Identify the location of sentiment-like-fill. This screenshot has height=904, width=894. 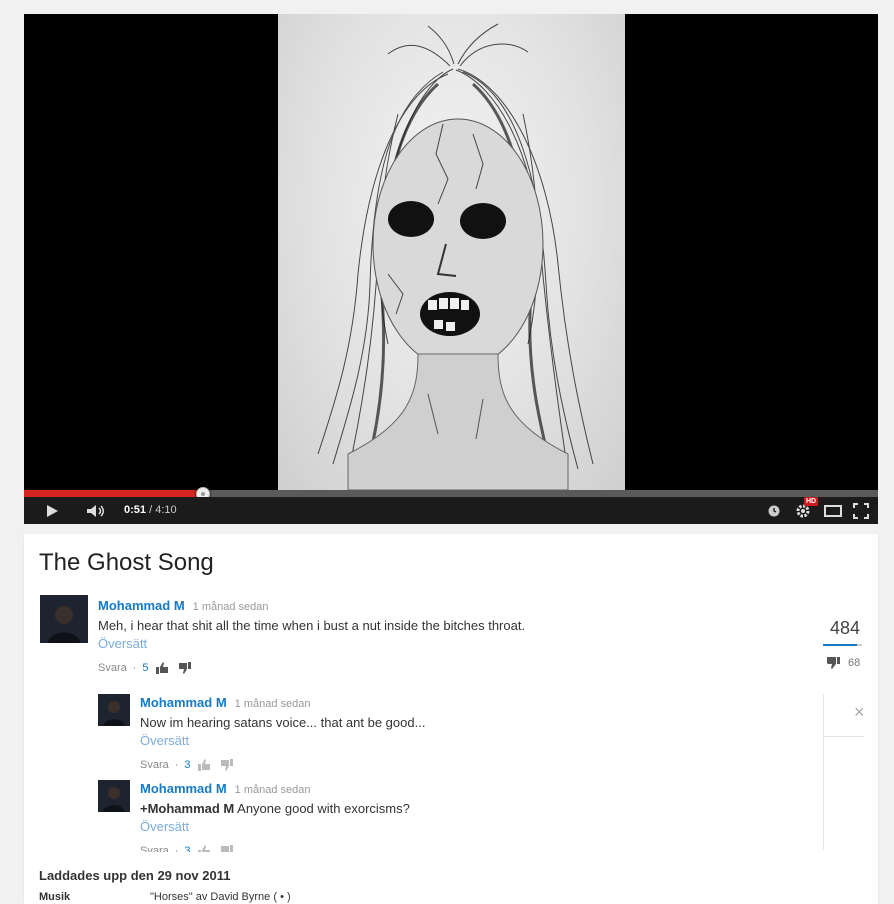
(840, 645).